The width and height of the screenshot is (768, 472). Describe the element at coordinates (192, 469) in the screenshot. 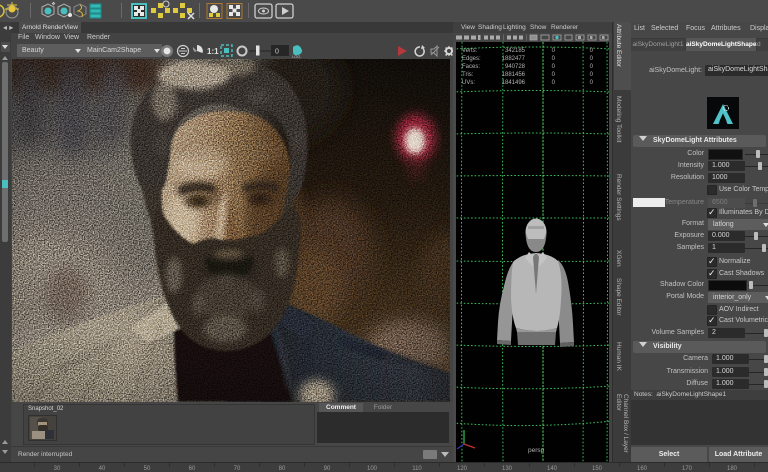

I see `svg-text: 60` at that location.